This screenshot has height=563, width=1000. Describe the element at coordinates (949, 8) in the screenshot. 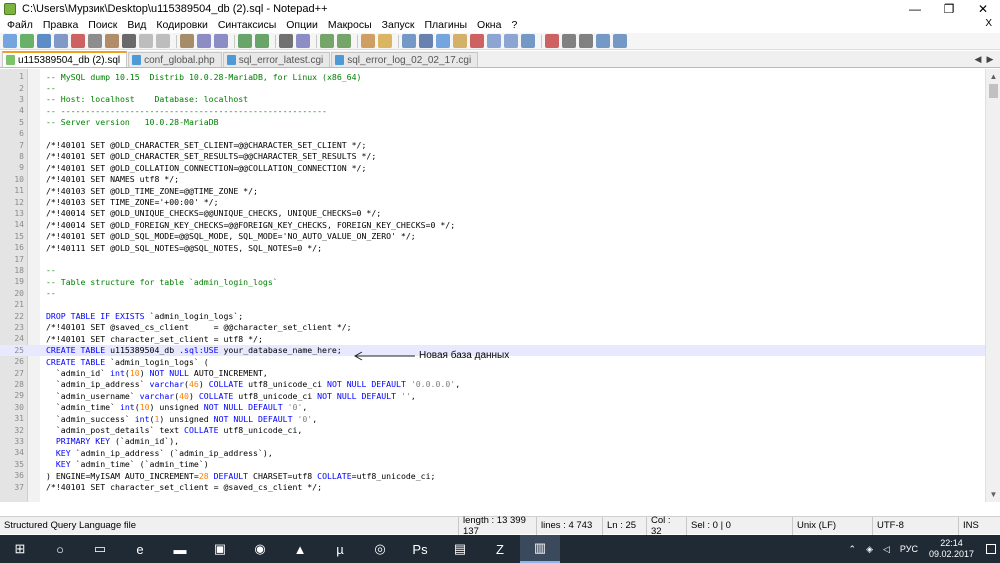

I see `maximize-button: ❐` at that location.